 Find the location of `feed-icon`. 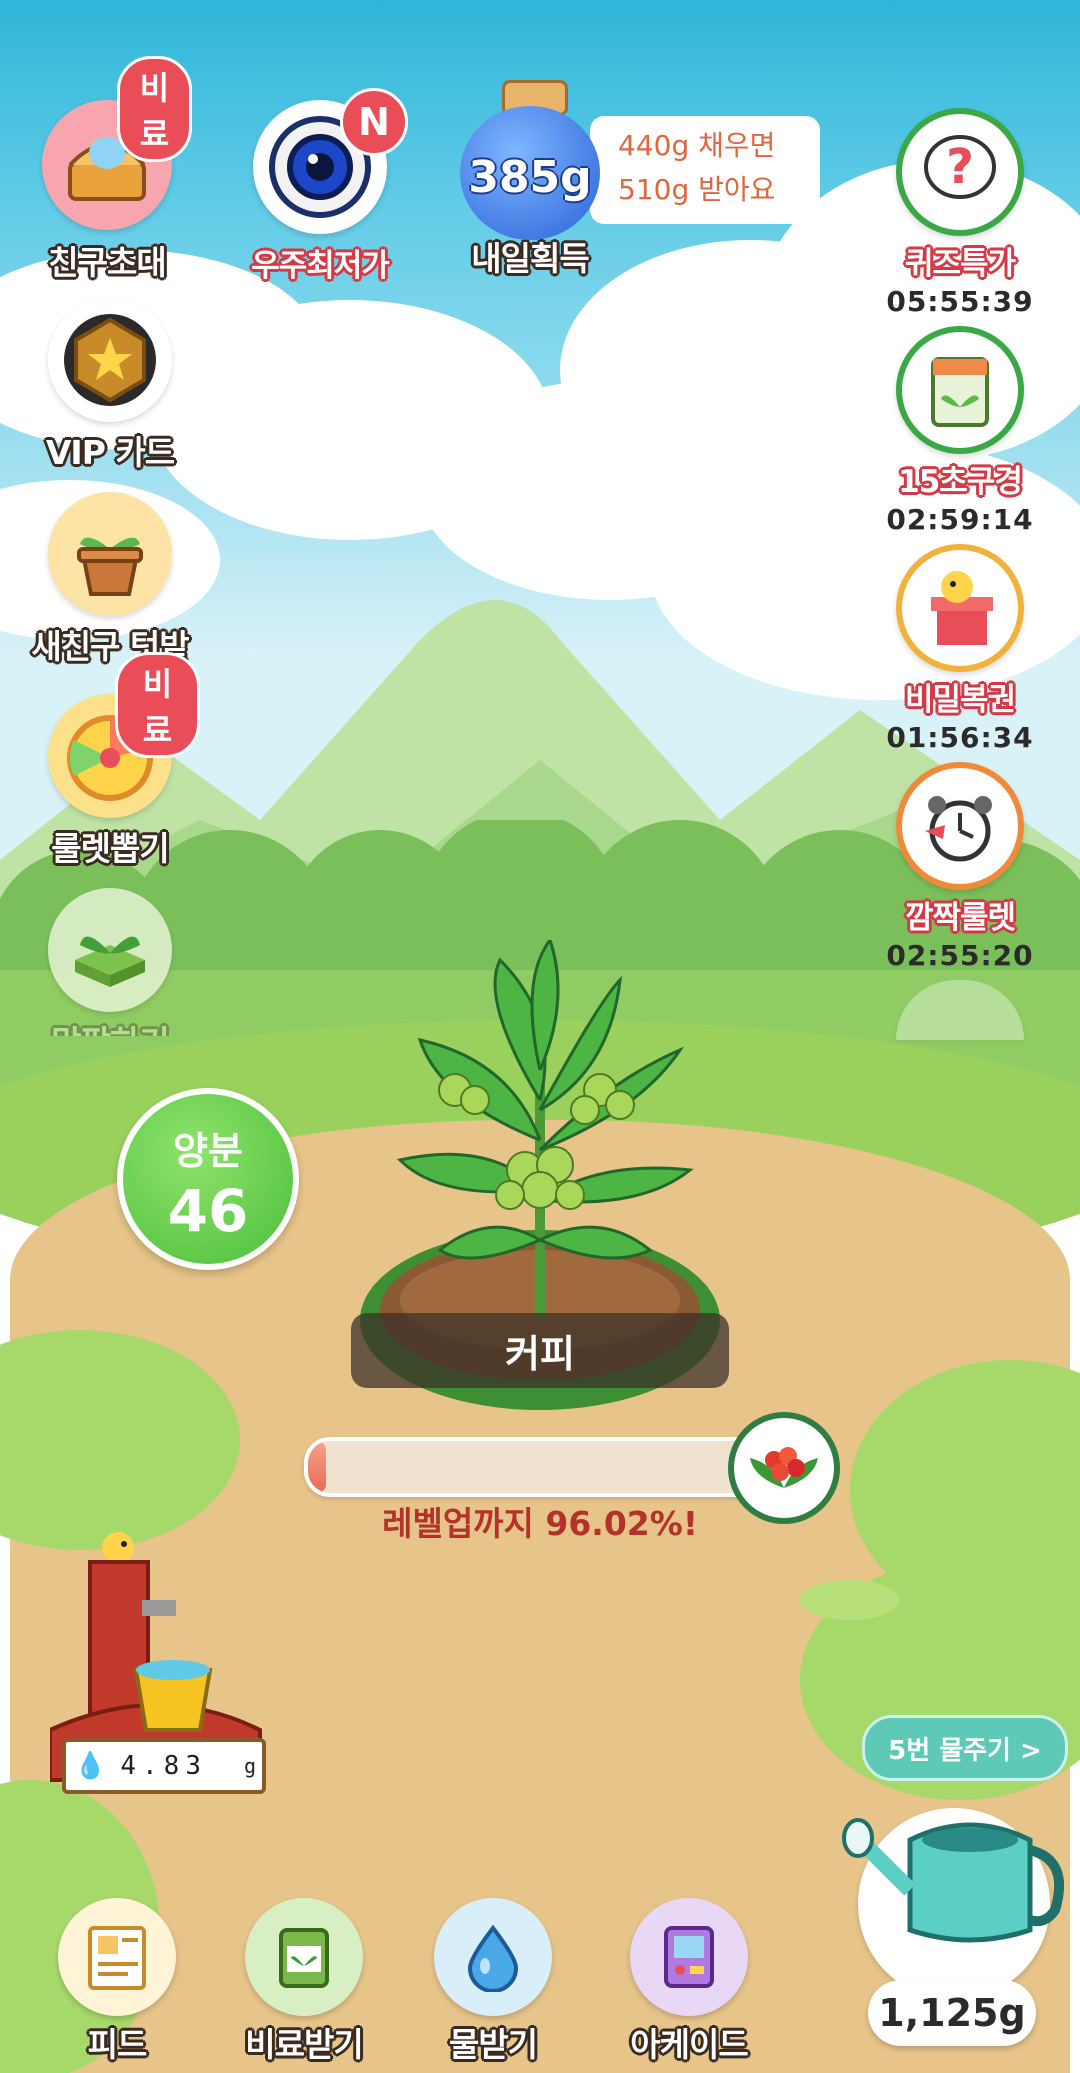

feed-icon is located at coordinates (117, 1957).